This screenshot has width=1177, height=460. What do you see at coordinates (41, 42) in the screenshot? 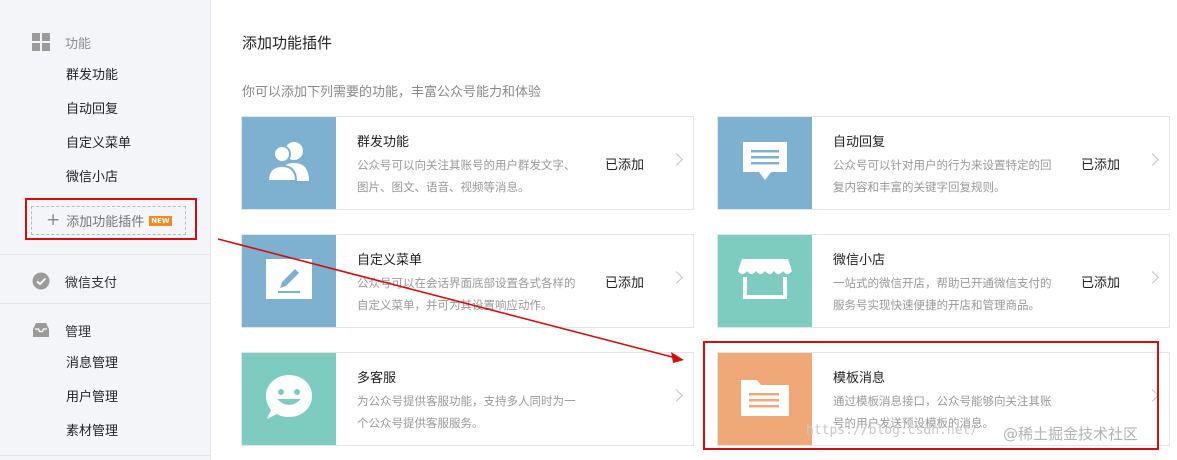
I see `grid-icon` at bounding box center [41, 42].